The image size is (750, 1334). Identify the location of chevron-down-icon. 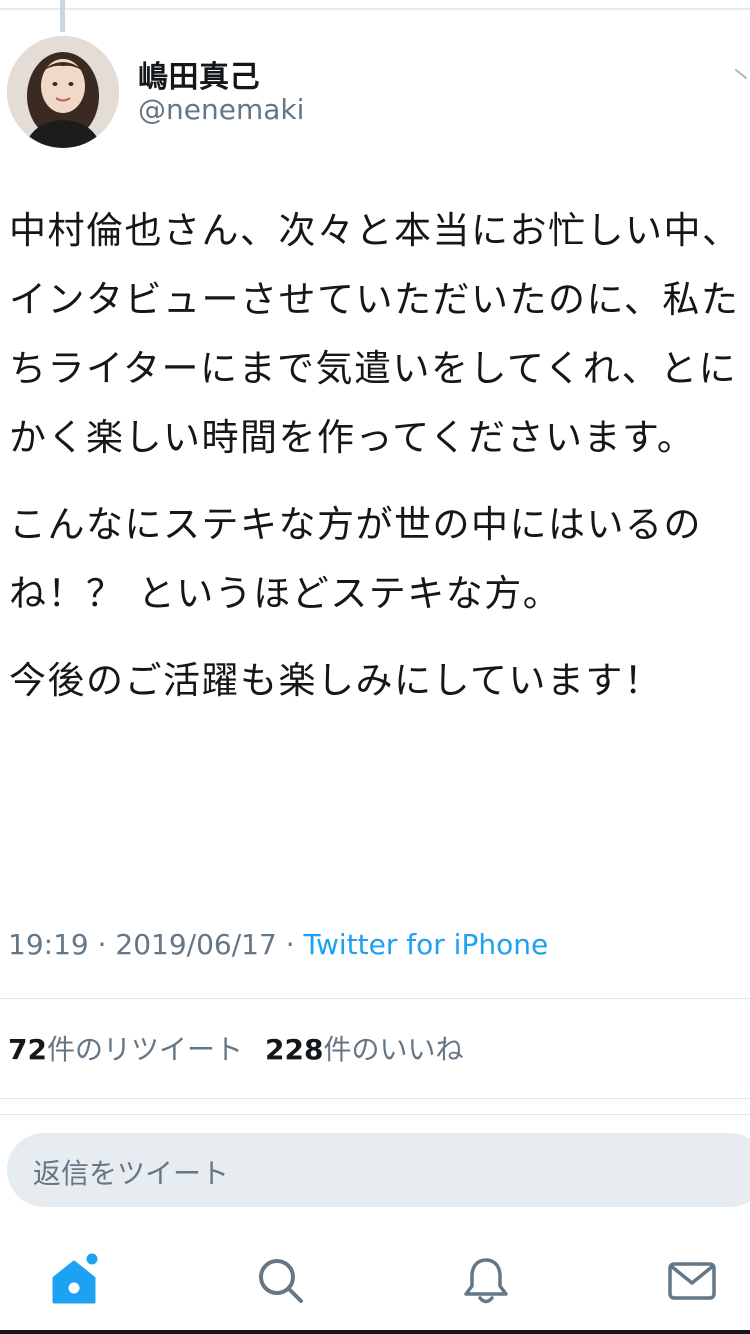
(742, 74).